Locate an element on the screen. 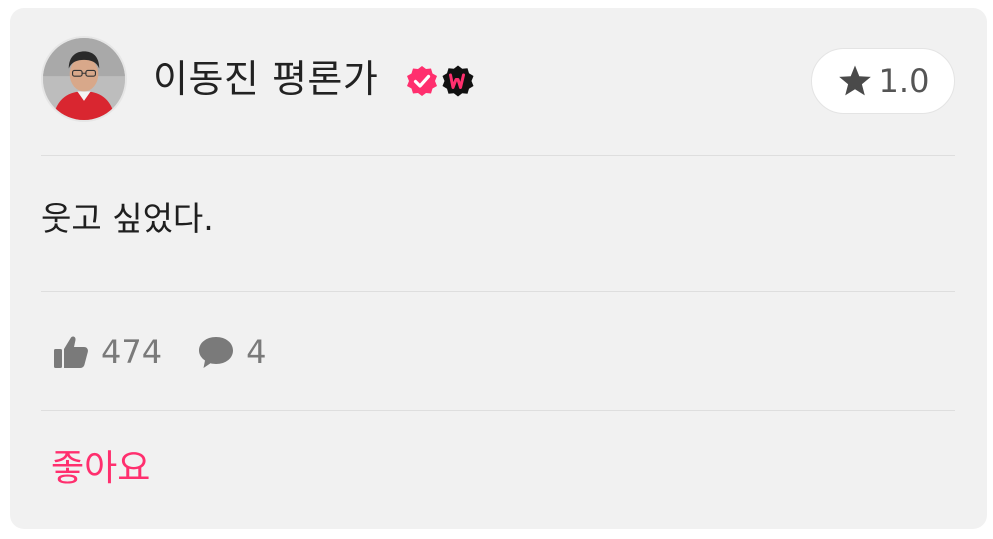 The width and height of the screenshot is (993, 539). likes-stat: 474 is located at coordinates (106, 352).